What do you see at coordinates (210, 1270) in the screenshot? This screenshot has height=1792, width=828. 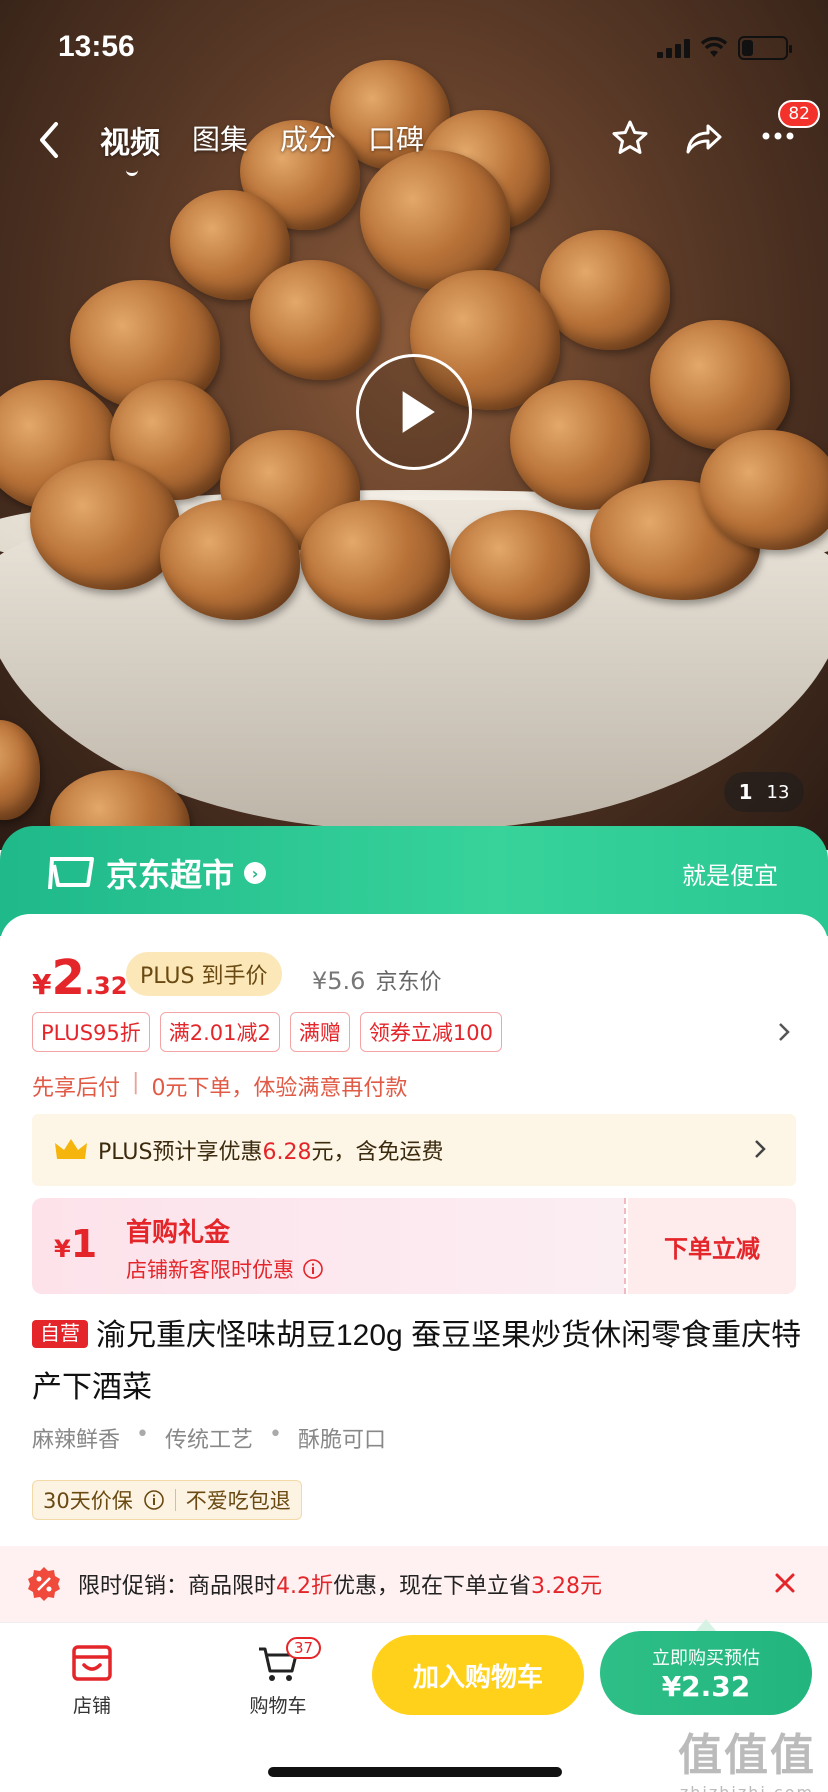 I see `coupon-subtitle-text: 店铺新客限时优惠` at bounding box center [210, 1270].